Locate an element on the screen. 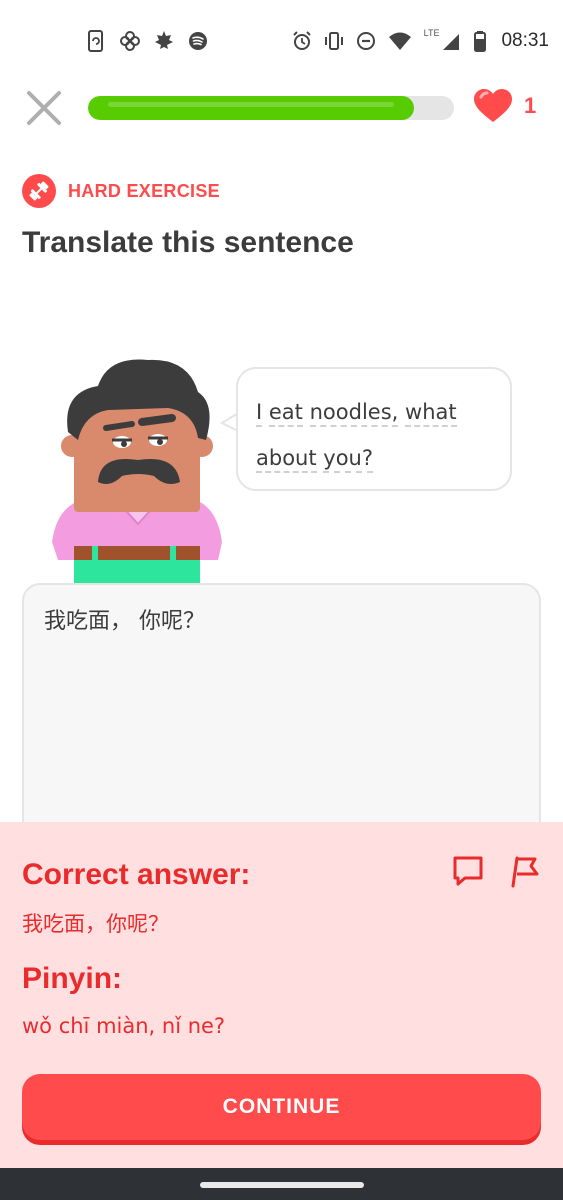 This screenshot has width=563, height=1200. report-flag-icon is located at coordinates (524, 871).